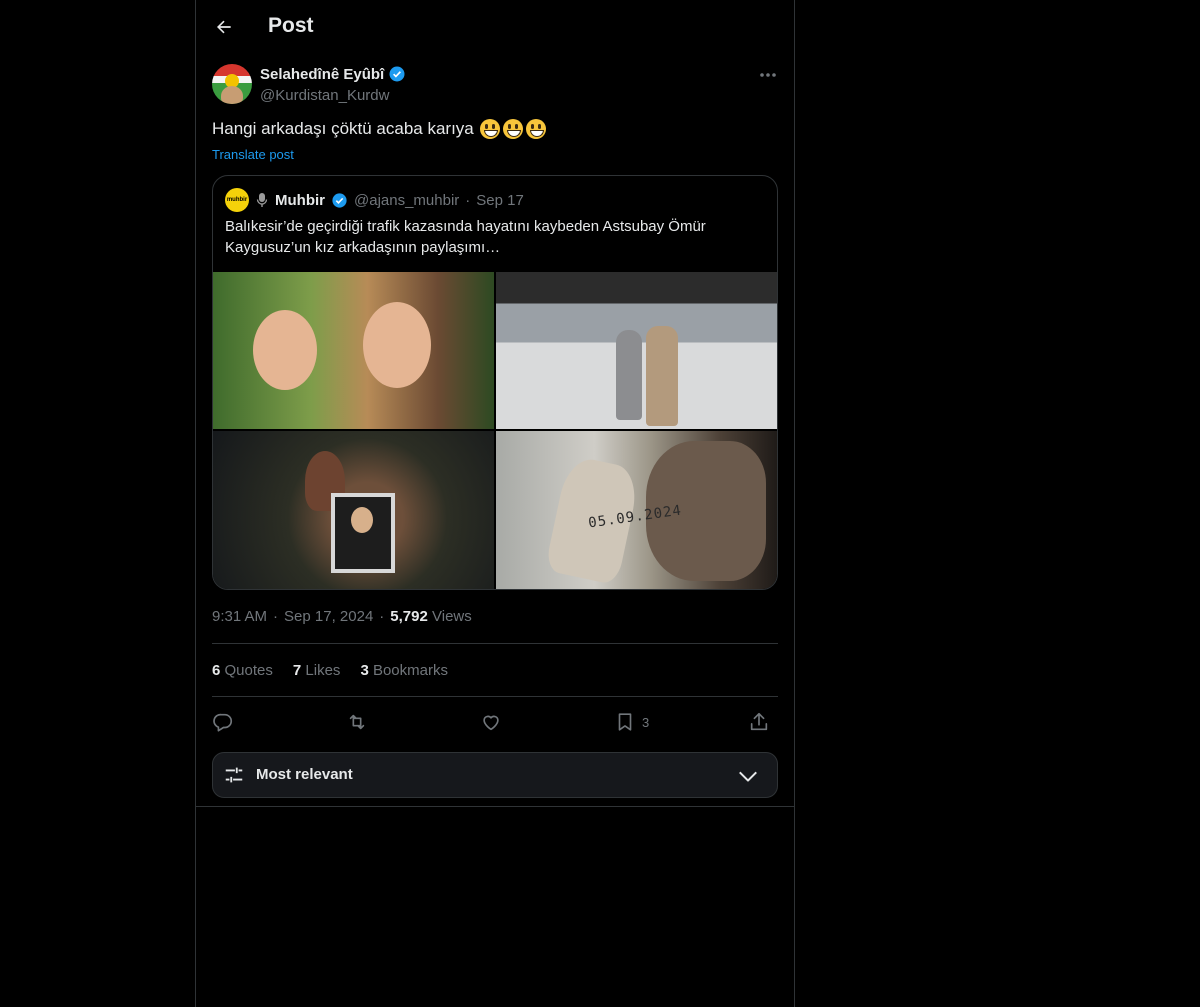  Describe the element at coordinates (353, 510) in the screenshot. I see `photo-memorial-portrait` at that location.